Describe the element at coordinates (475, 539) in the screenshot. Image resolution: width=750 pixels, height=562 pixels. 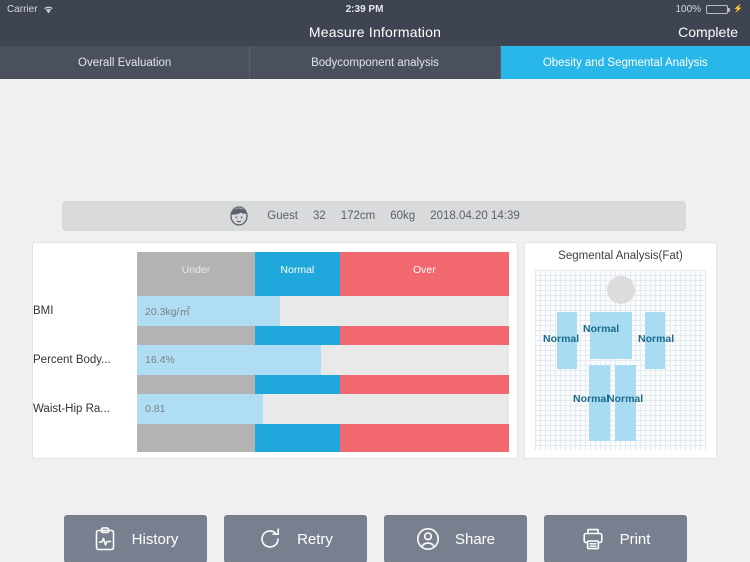
I see `share-button-label: Share` at that location.